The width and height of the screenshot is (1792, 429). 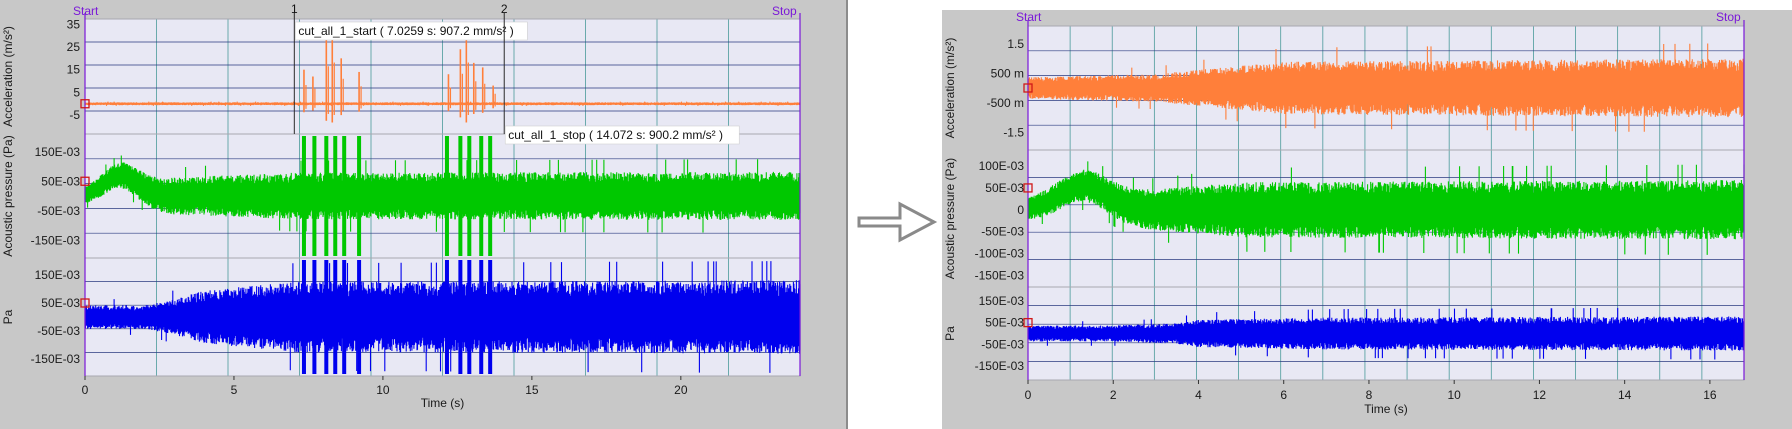 What do you see at coordinates (897, 222) in the screenshot?
I see `right-arrow-icon` at bounding box center [897, 222].